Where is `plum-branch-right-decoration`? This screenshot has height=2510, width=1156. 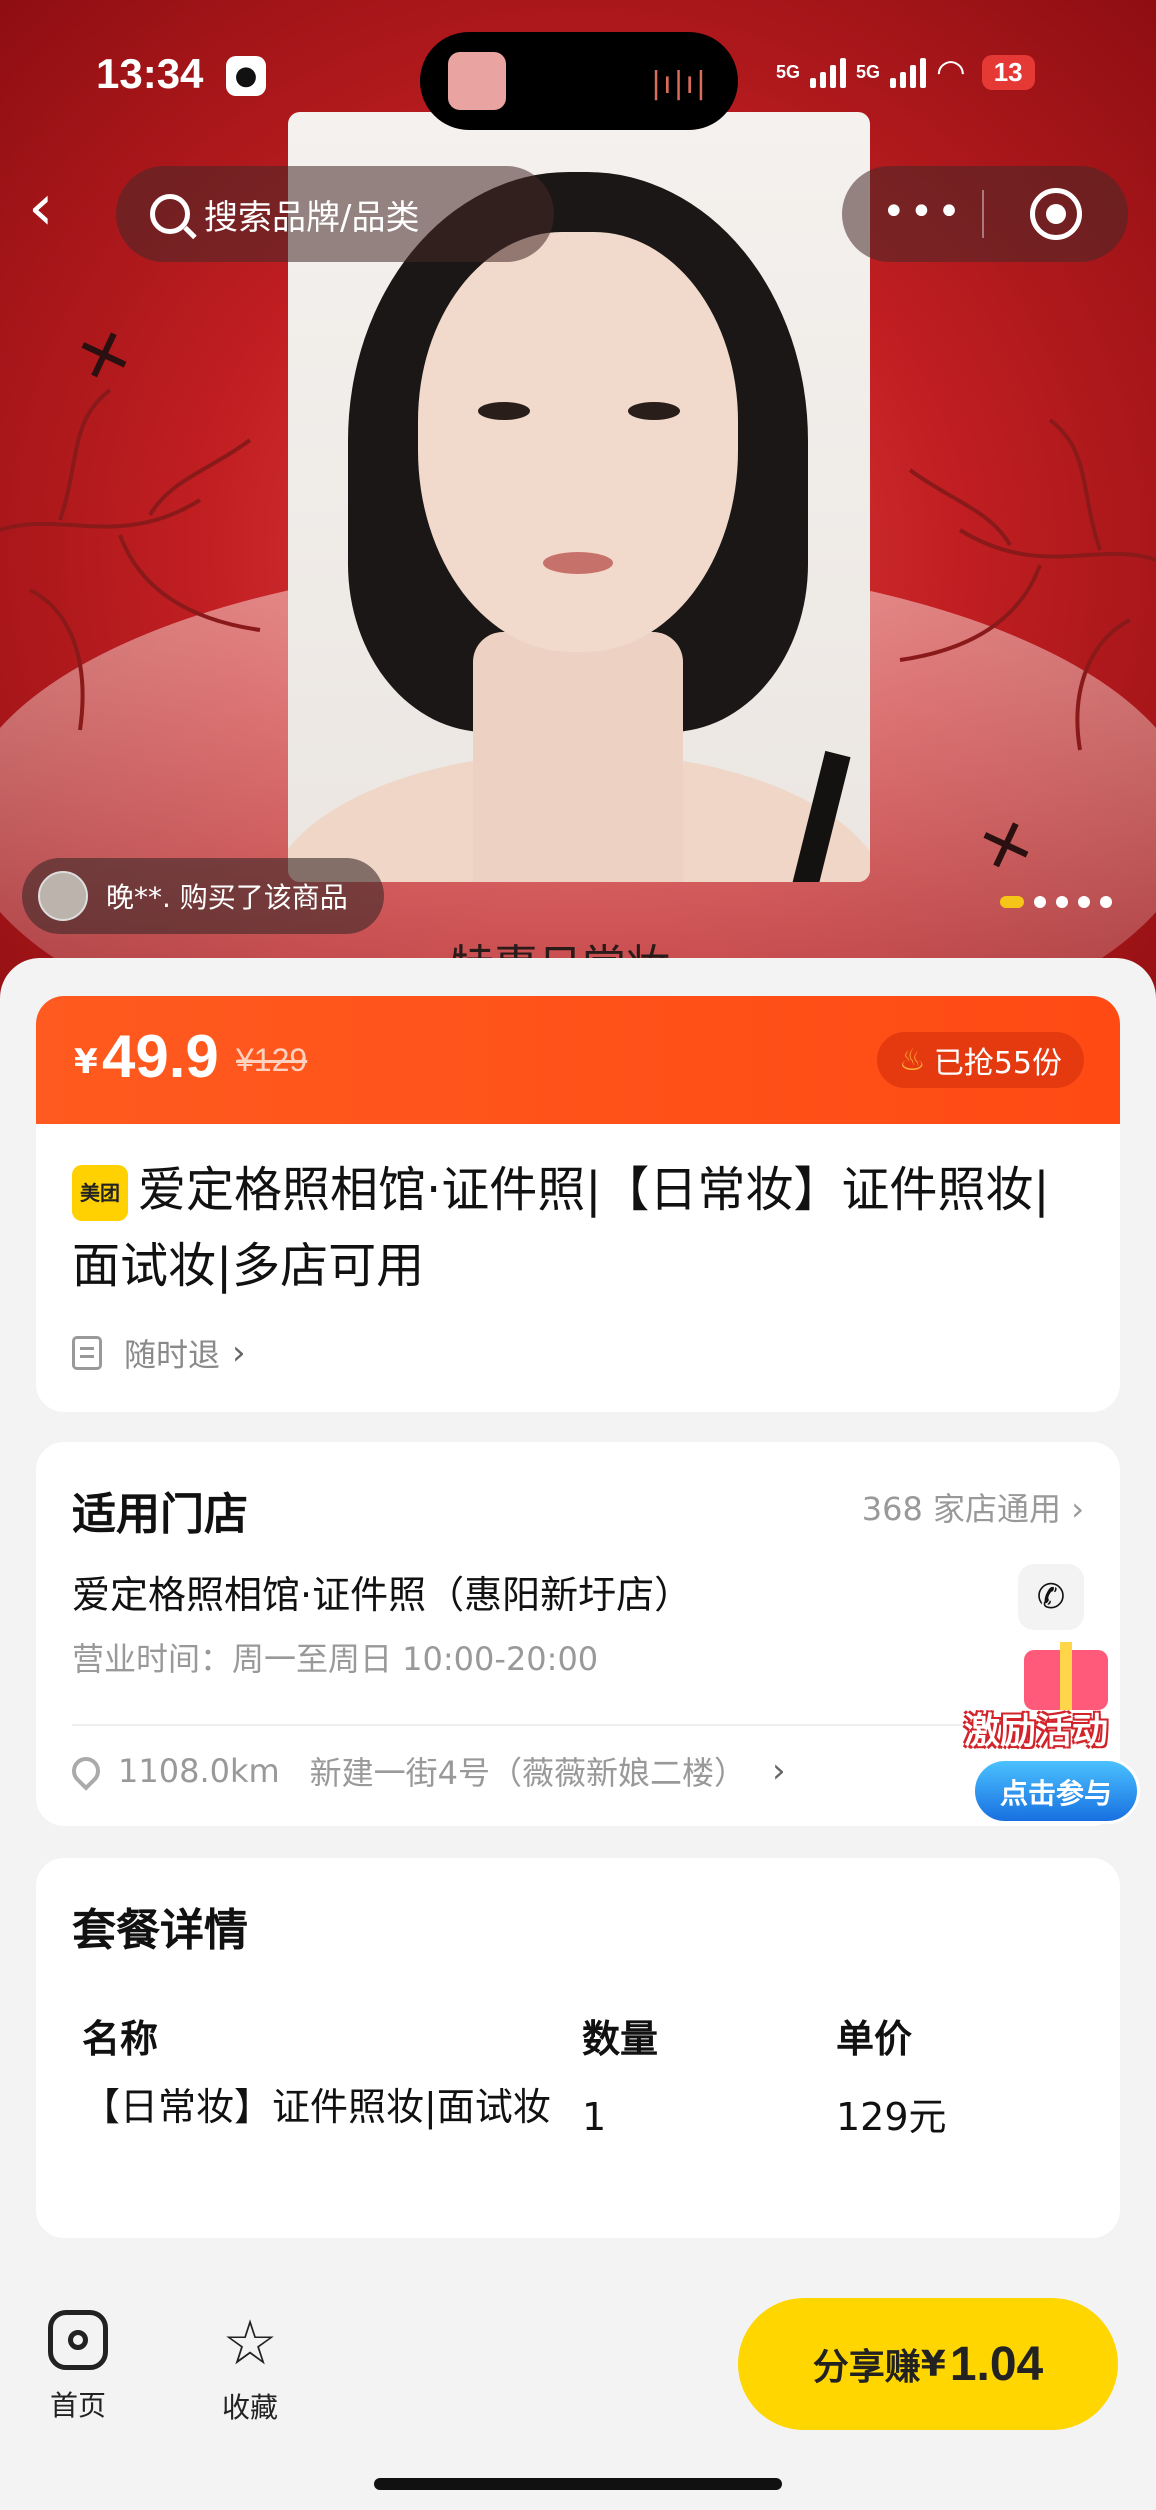
plum-branch-right-decoration is located at coordinates (1027, 584).